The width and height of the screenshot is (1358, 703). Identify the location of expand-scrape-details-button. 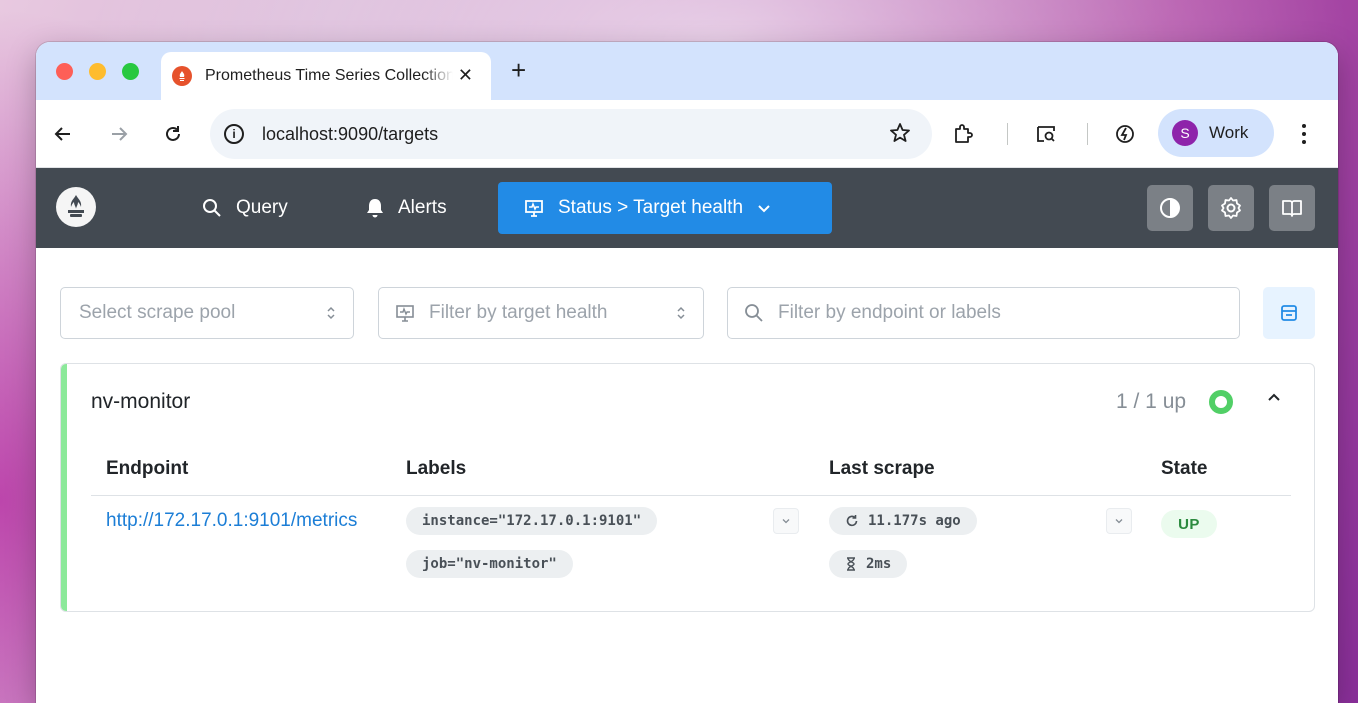
(1119, 521).